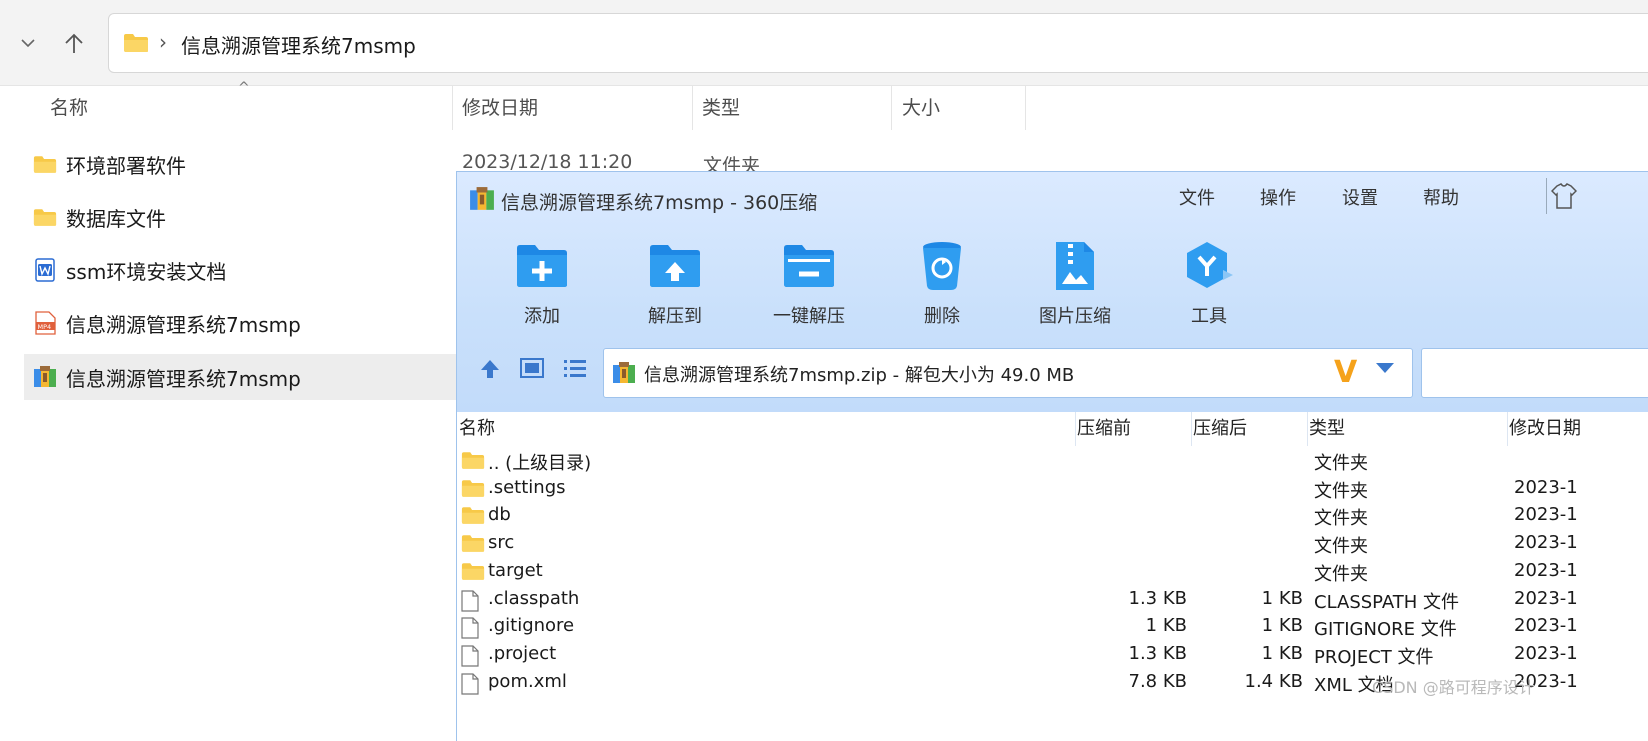  I want to click on column-header-size: 大小, so click(921, 108).